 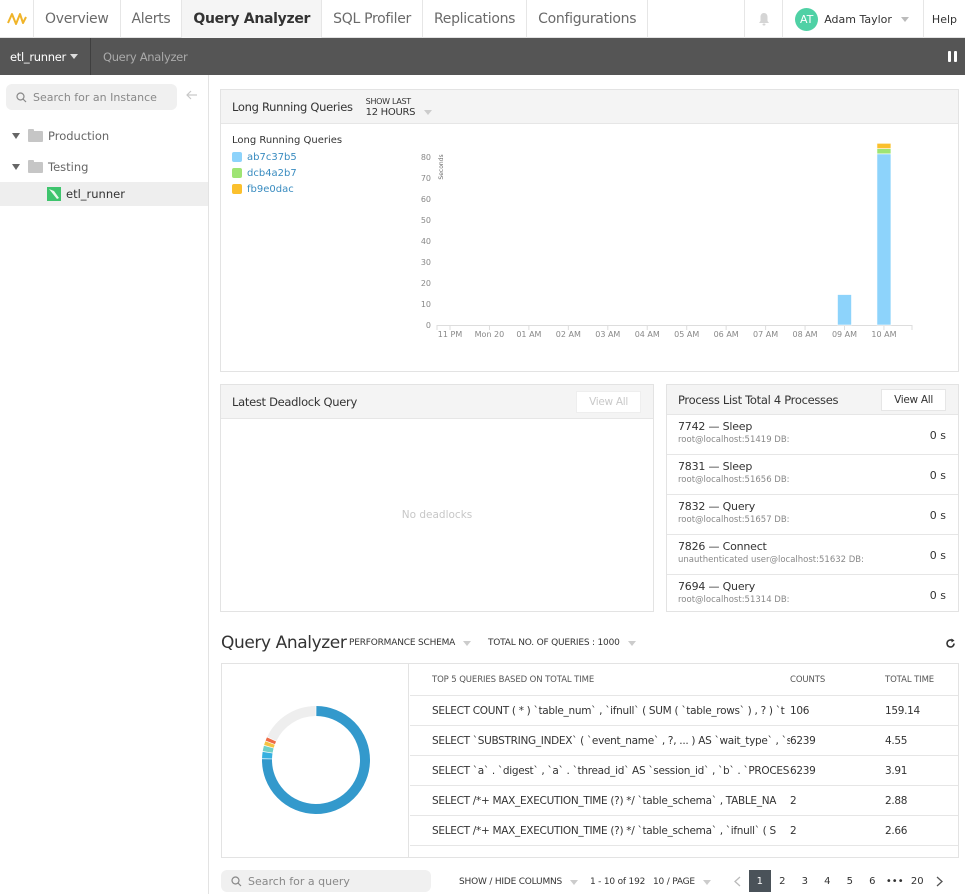 I want to click on show-hide-columns-dropdown: SHOW / HIDE COLUMNS, so click(x=519, y=882).